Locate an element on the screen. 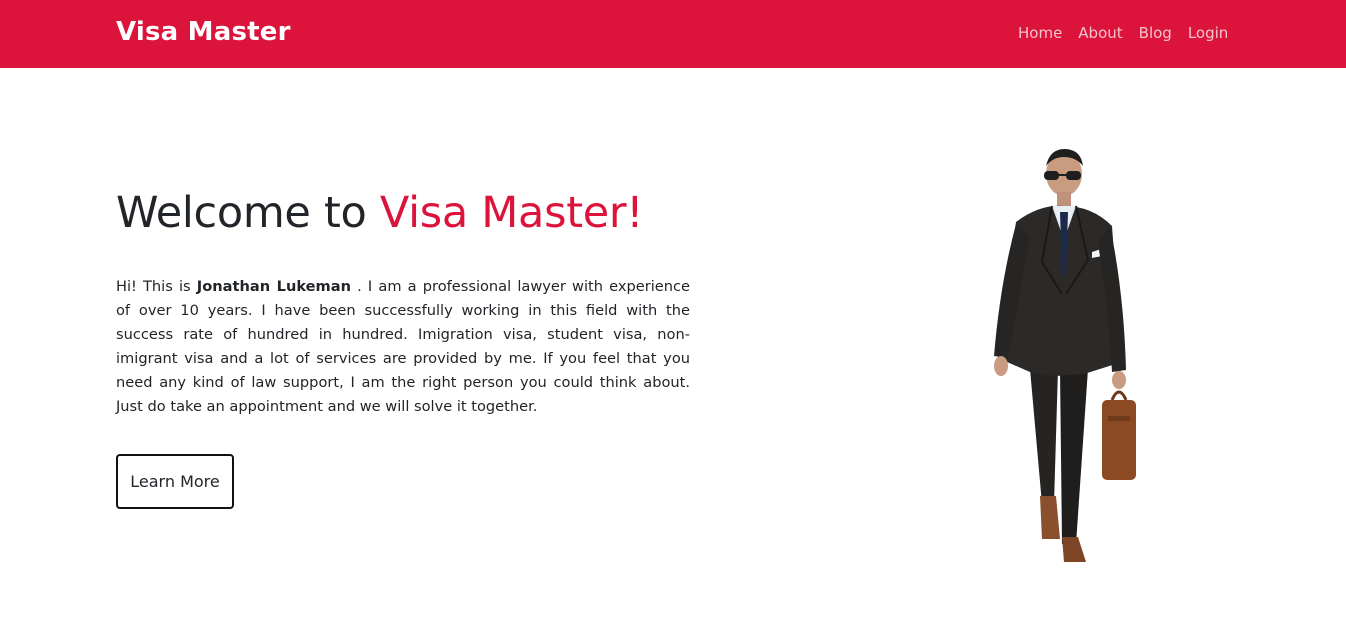 This screenshot has width=1346, height=634. nav-link-blog: Blog is located at coordinates (1155, 33).